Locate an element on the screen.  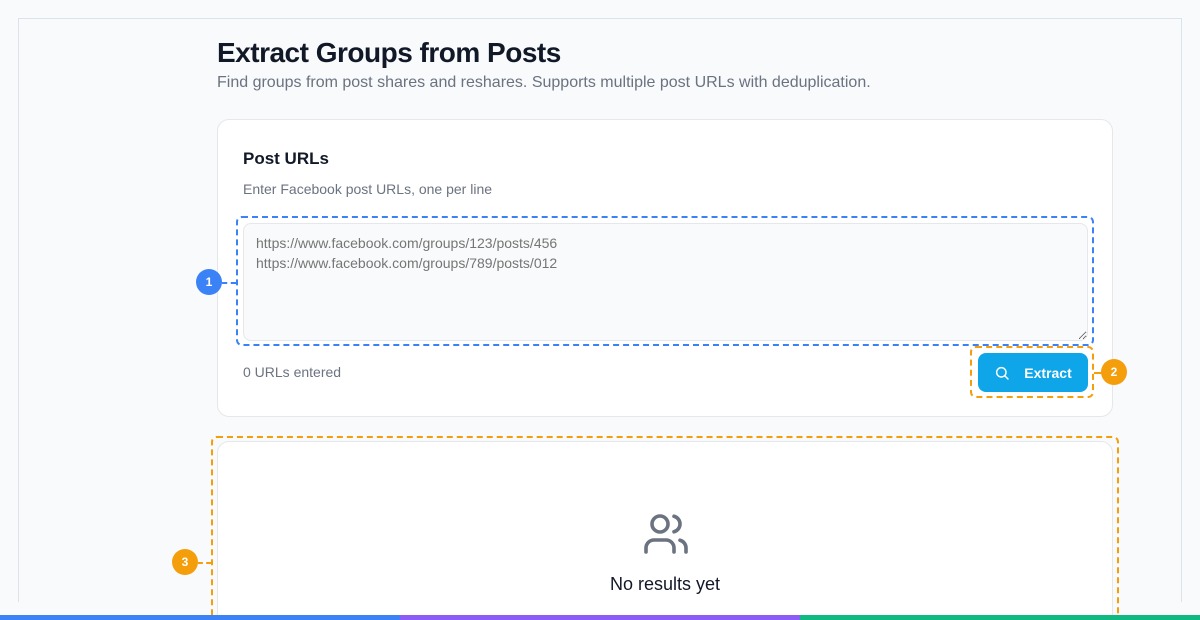
bottom-bar-segment-purple is located at coordinates (600, 617).